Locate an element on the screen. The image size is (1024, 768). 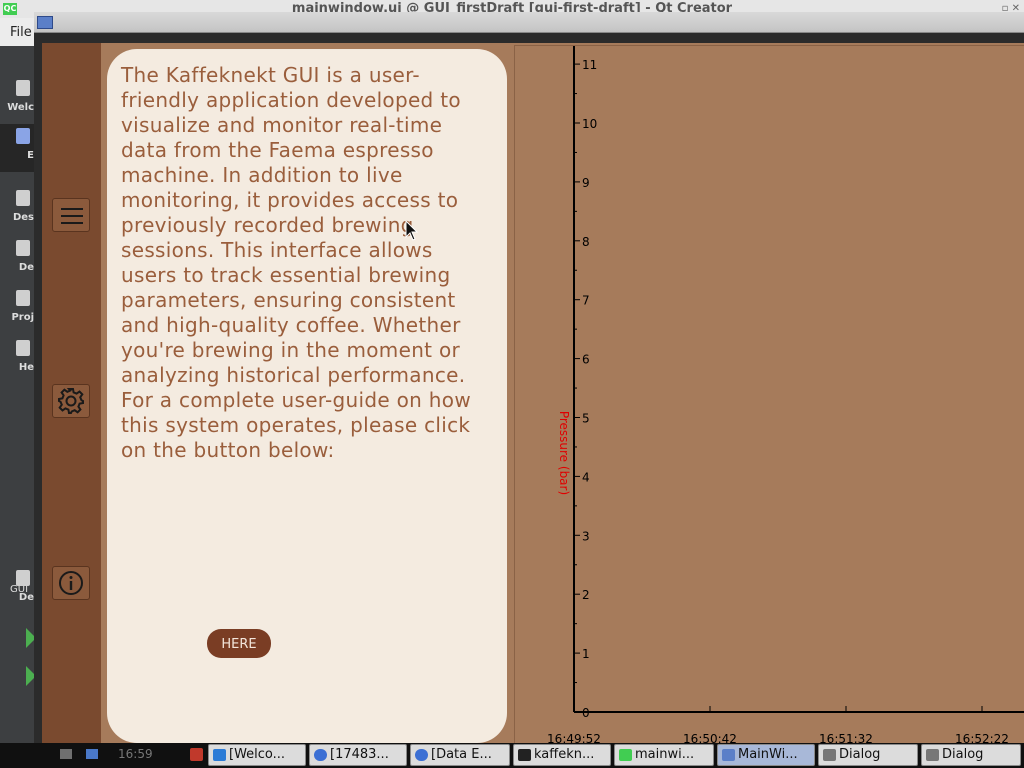
projects-icon is located at coordinates (23, 298).